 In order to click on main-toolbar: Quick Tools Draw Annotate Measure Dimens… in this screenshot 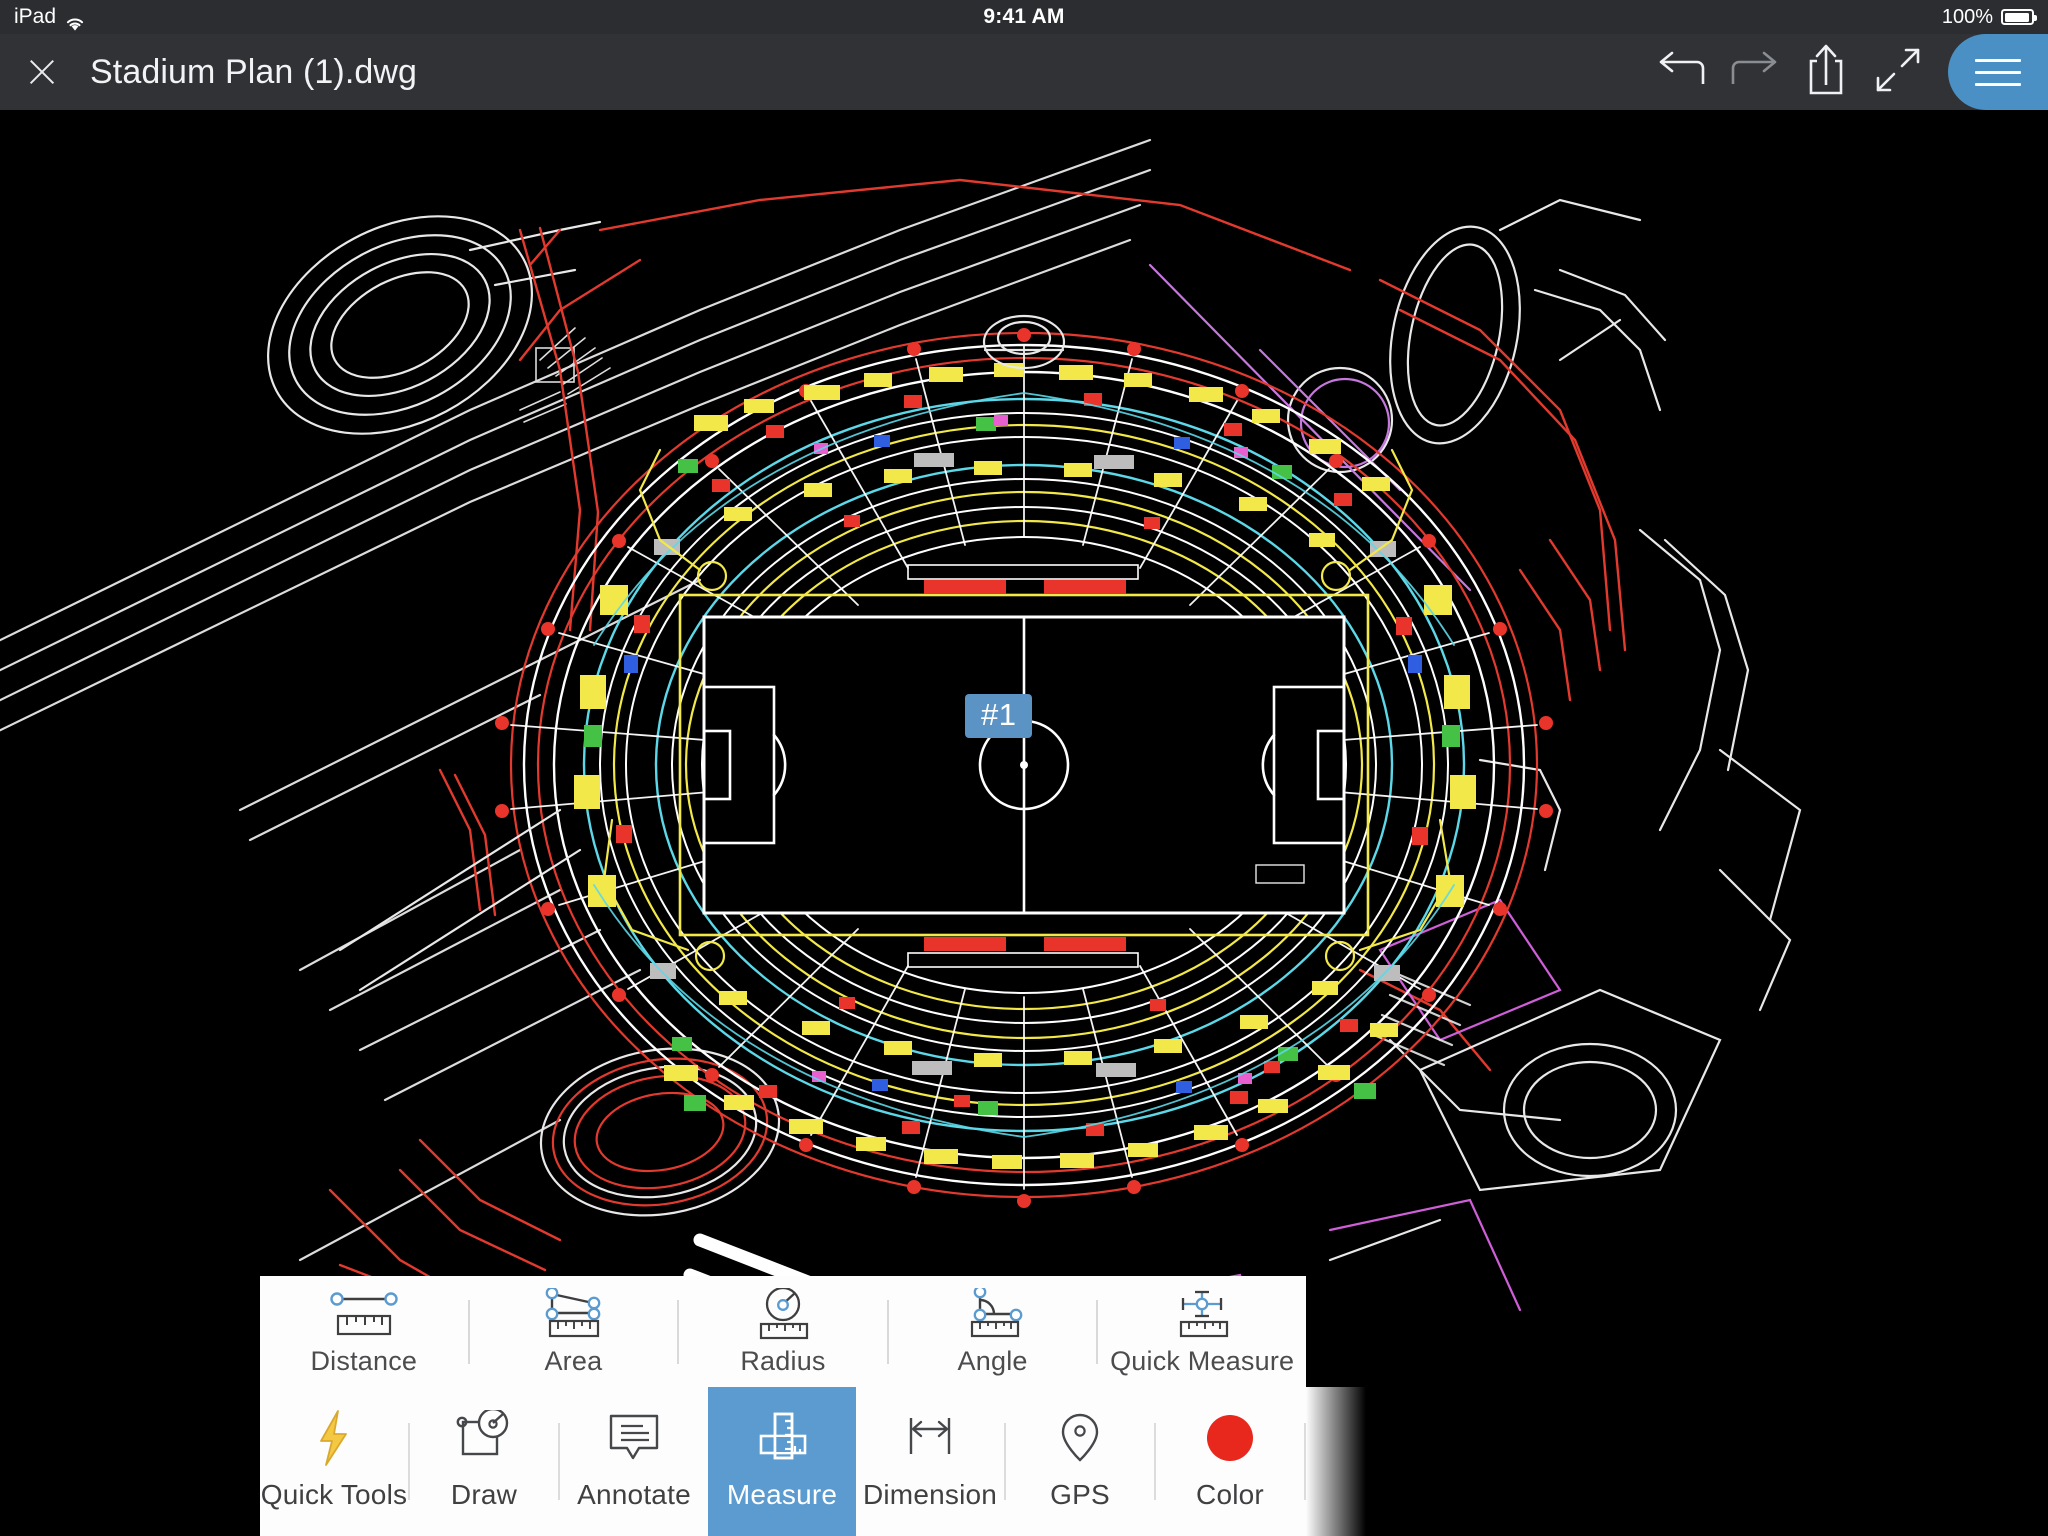, I will do `click(813, 1461)`.